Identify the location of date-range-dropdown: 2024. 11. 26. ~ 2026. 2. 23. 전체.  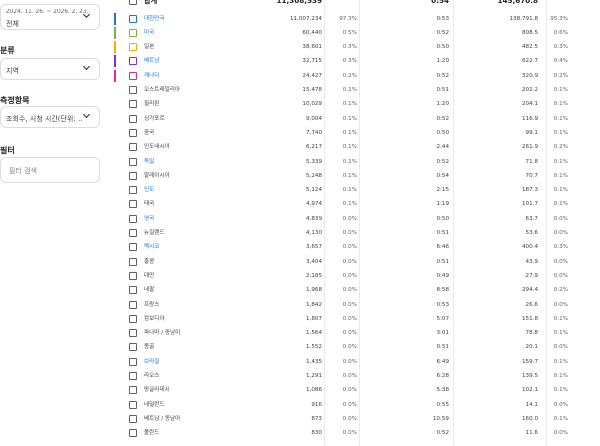
(50, 17).